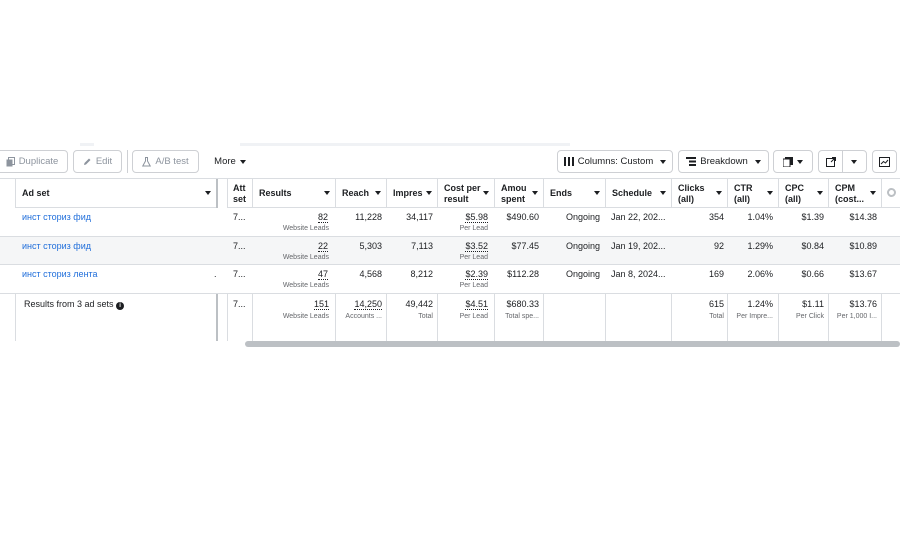 The width and height of the screenshot is (900, 546). I want to click on breakdown-button: Breakdown, so click(723, 161).